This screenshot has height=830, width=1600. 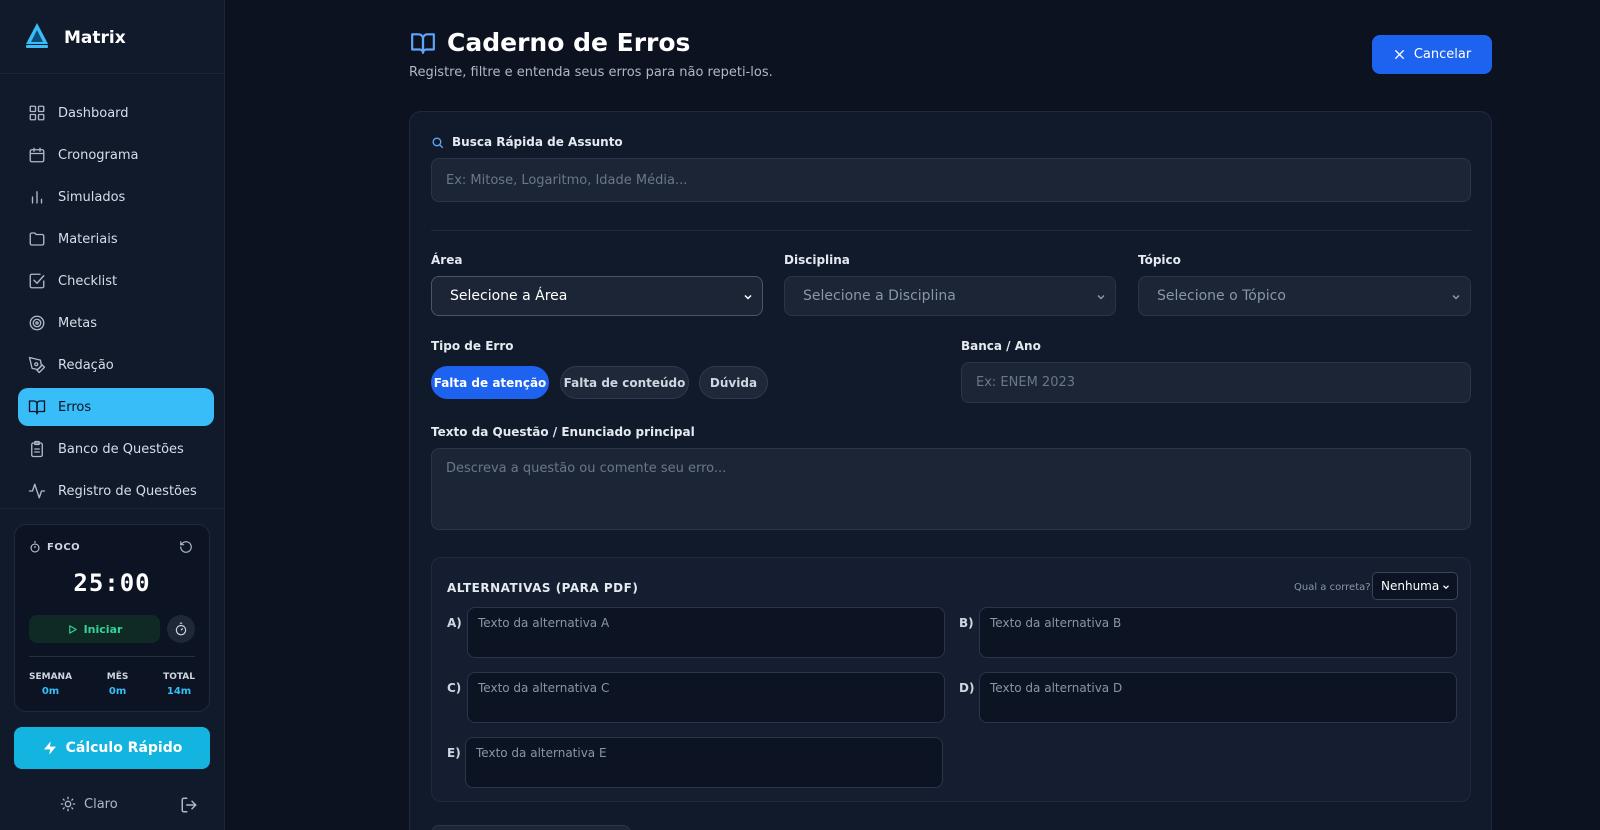 I want to click on quick-calc-label: Cálculo Rápido, so click(x=124, y=748).